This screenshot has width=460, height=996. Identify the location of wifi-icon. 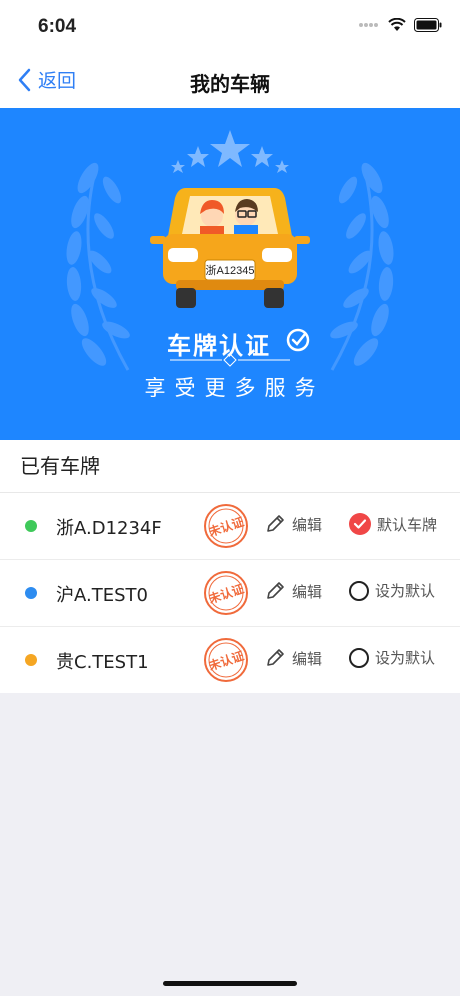
(397, 24).